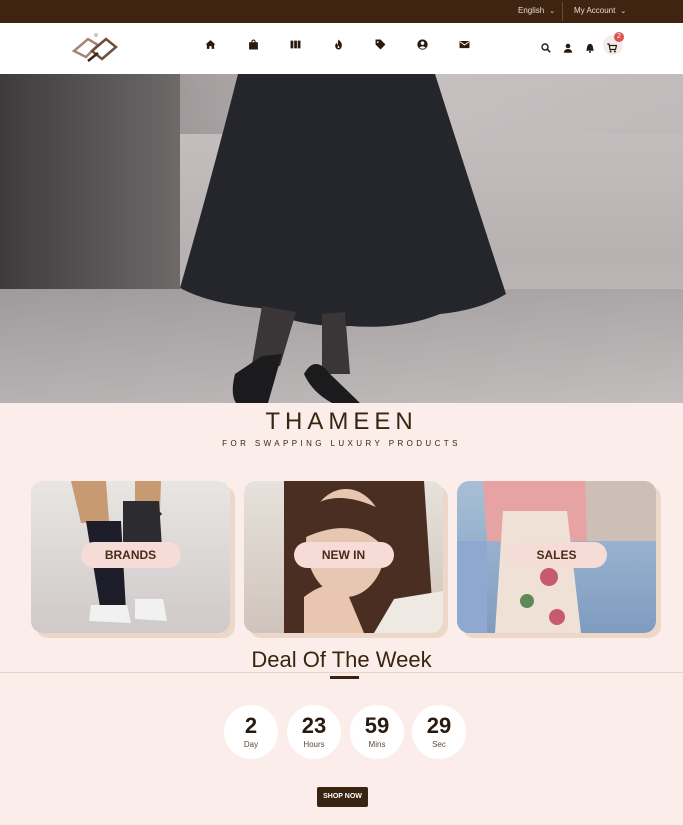  What do you see at coordinates (342, 797) in the screenshot?
I see `shop-now-button: SHOP NOW` at bounding box center [342, 797].